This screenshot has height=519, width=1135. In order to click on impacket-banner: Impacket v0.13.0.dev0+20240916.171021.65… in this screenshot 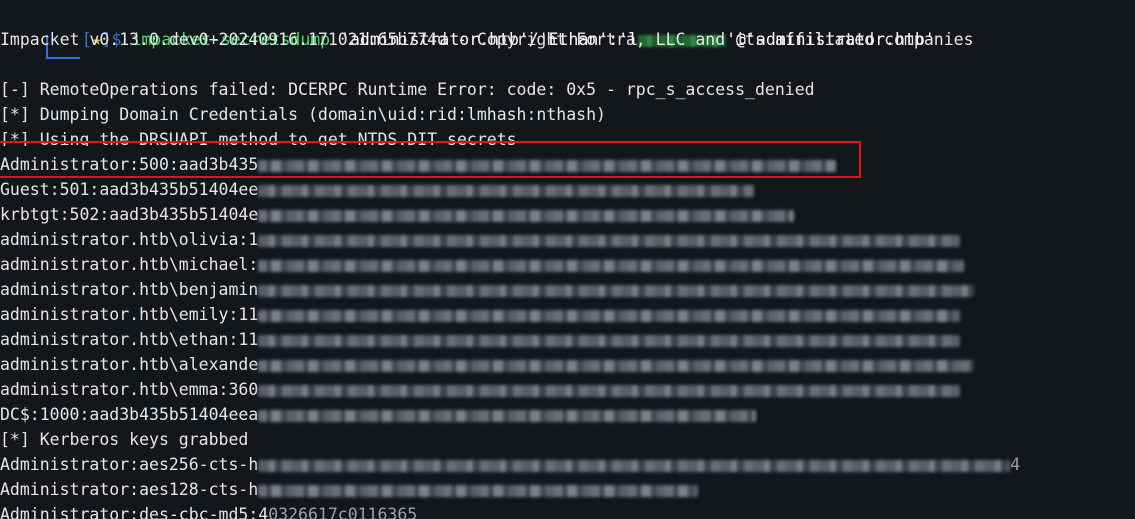, I will do `click(487, 39)`.